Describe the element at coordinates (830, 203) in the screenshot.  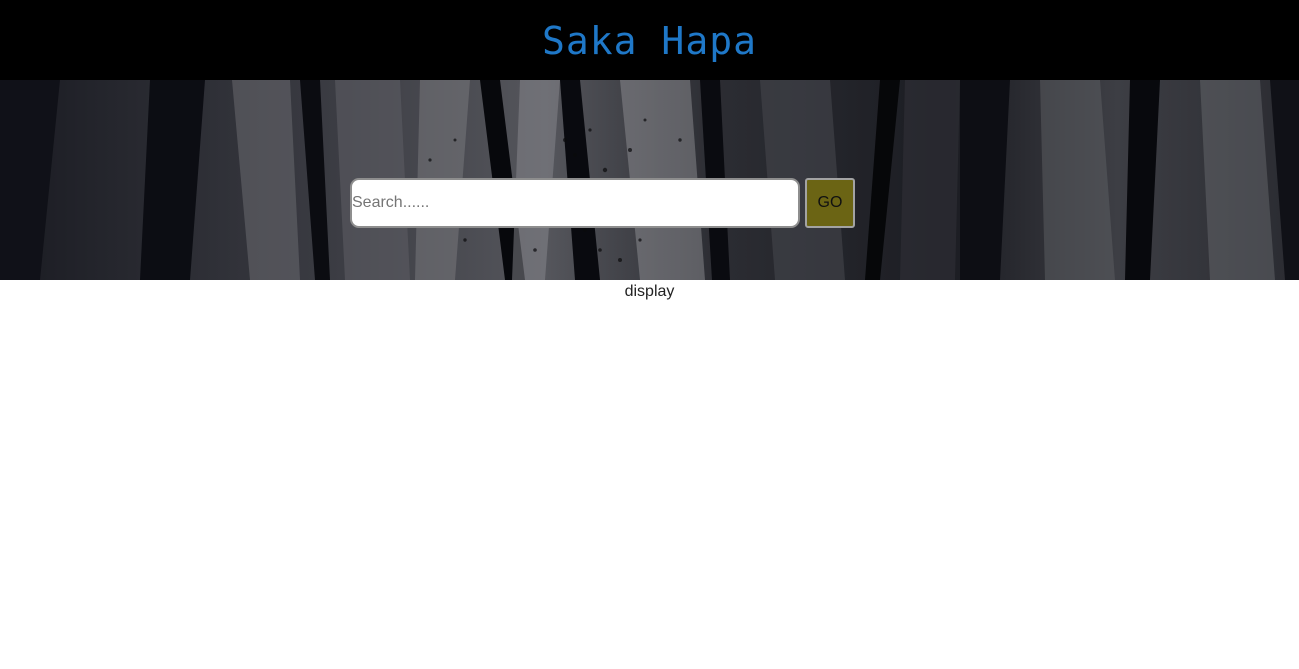
I see `go-button: GO` at that location.